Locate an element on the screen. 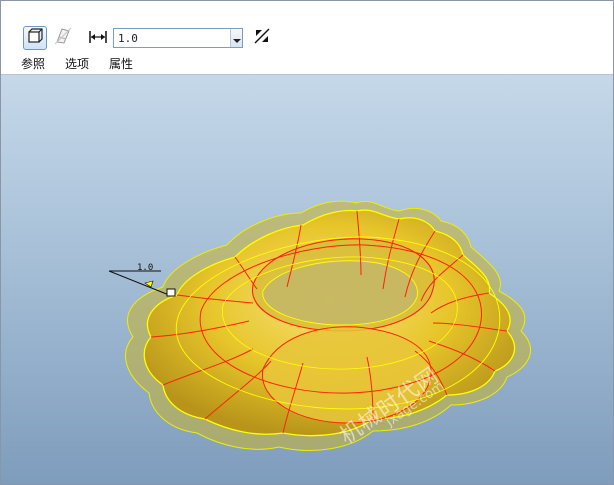 This screenshot has width=614, height=485. flip-direction-icon is located at coordinates (262, 38).